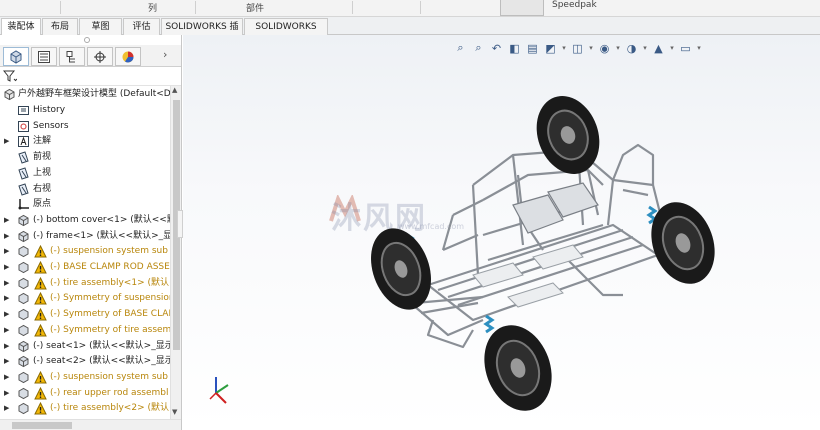 The height and width of the screenshot is (430, 820). What do you see at coordinates (101, 219) in the screenshot?
I see `tree-item-label: (-) bottom cover<1> (默认<<默` at bounding box center [101, 219].